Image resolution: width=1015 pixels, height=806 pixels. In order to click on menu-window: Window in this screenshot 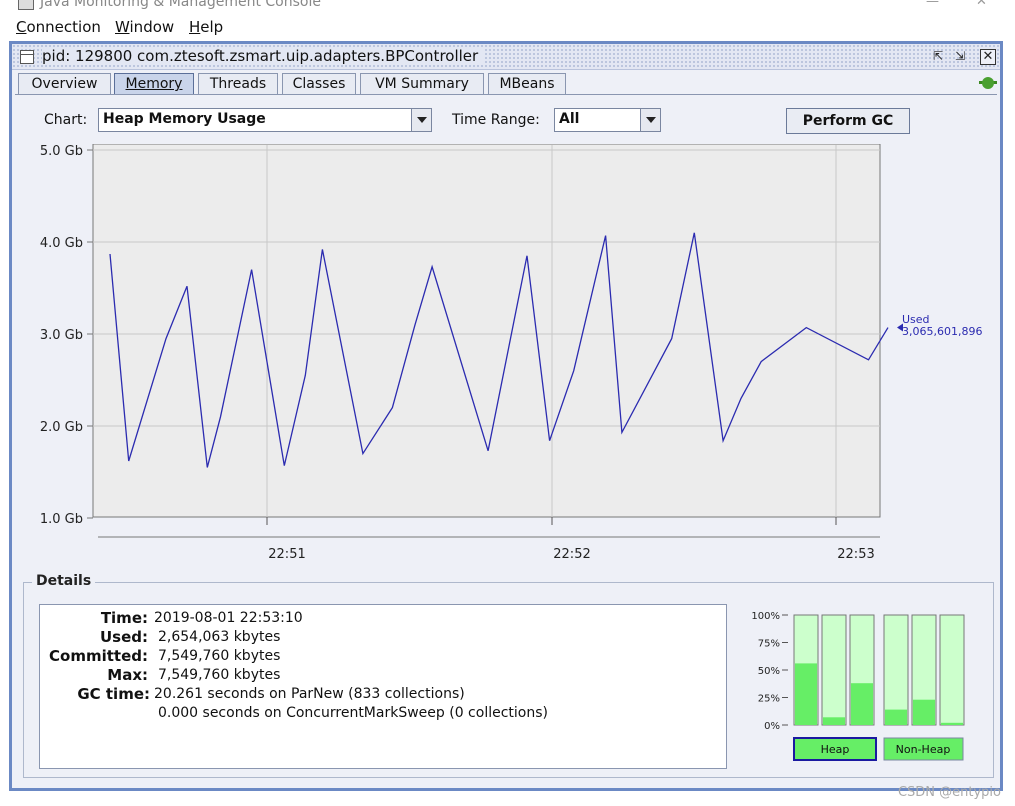, I will do `click(144, 27)`.